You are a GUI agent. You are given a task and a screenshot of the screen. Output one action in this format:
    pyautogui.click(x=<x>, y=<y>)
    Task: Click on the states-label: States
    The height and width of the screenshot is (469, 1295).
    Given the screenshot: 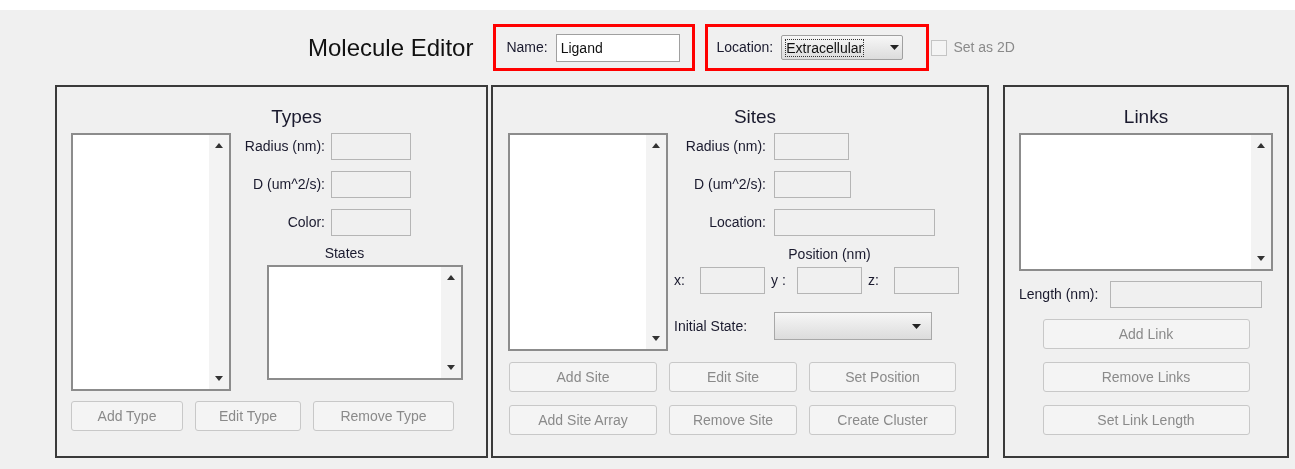 What is the action you would take?
    pyautogui.click(x=344, y=253)
    